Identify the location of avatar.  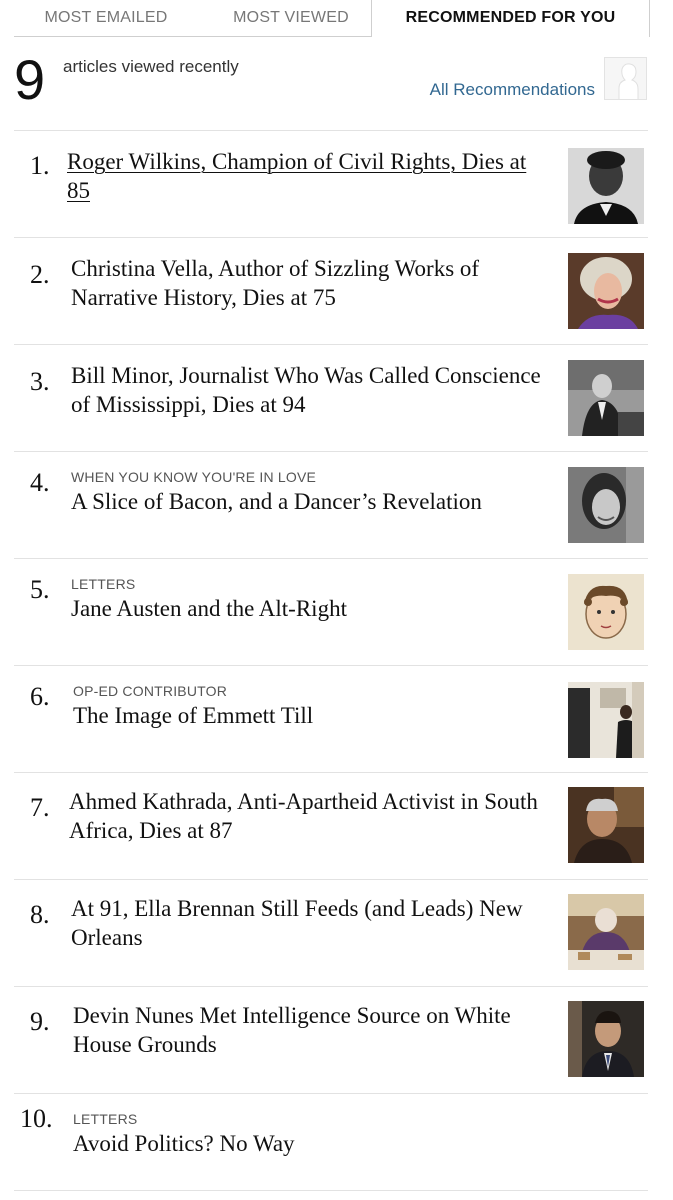
(625, 78).